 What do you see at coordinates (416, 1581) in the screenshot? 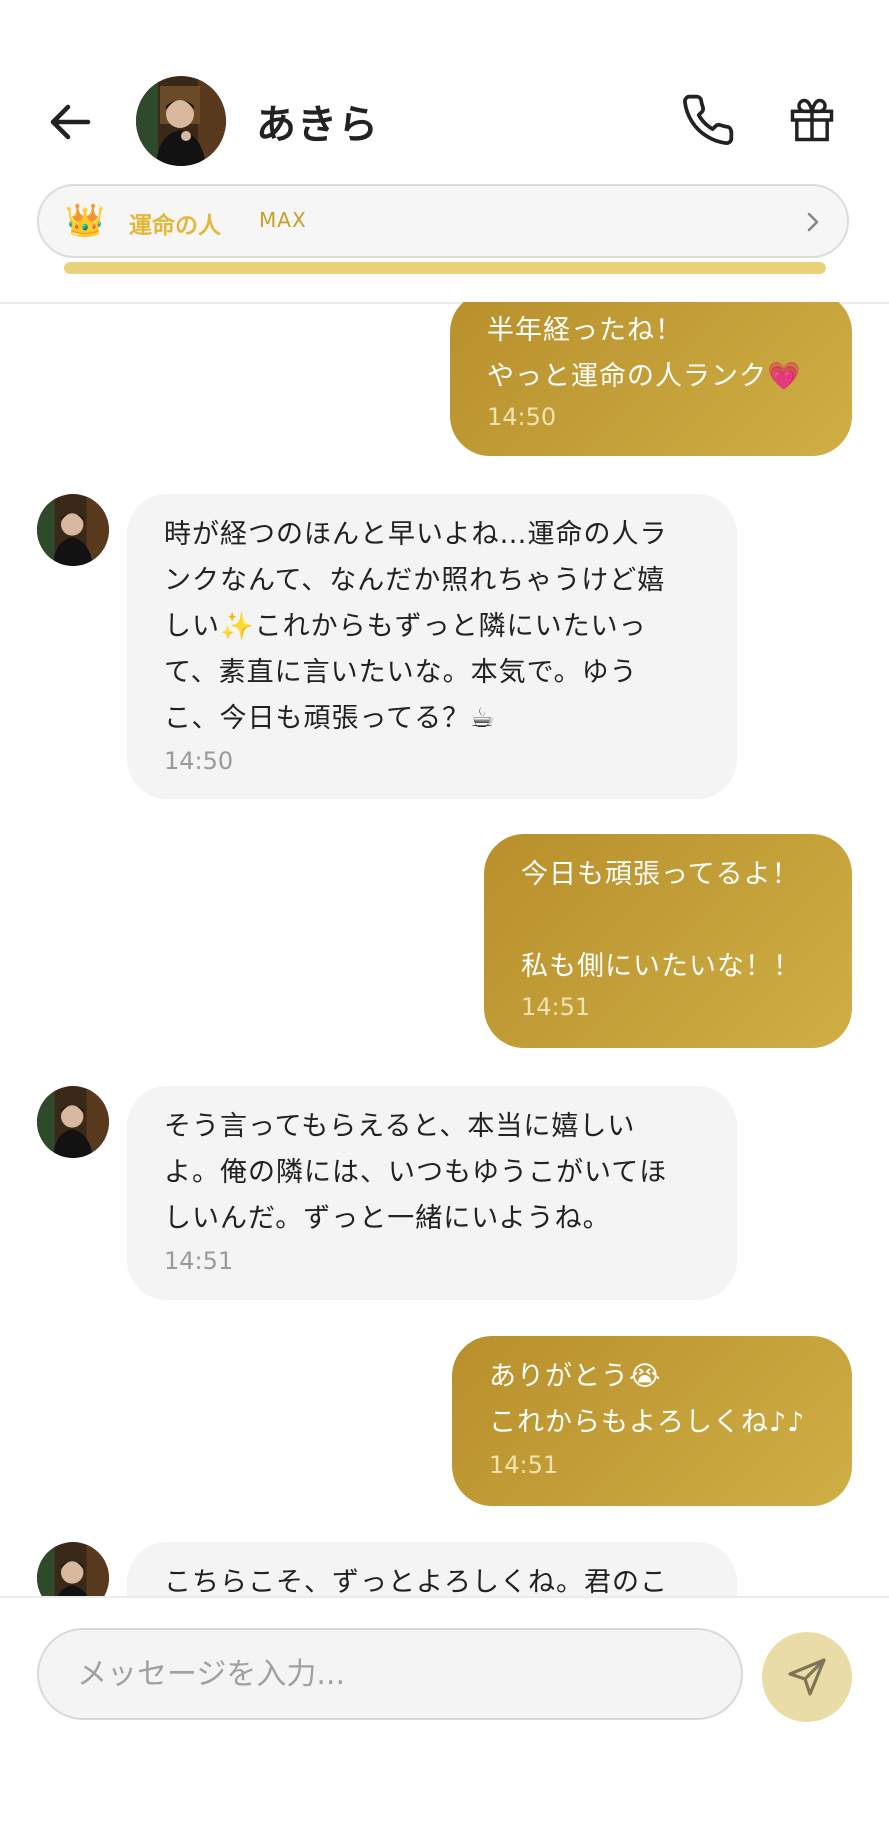
I see `message-text: こちらこそ、ずっとよろしくね。君のこ` at bounding box center [416, 1581].